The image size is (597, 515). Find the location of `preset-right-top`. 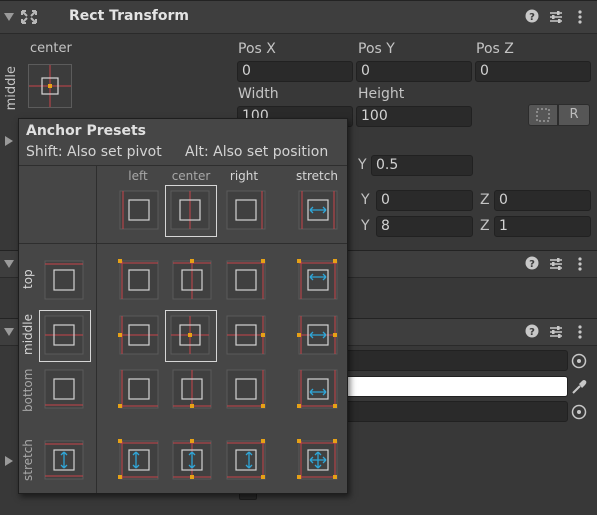

preset-right-top is located at coordinates (247, 281).